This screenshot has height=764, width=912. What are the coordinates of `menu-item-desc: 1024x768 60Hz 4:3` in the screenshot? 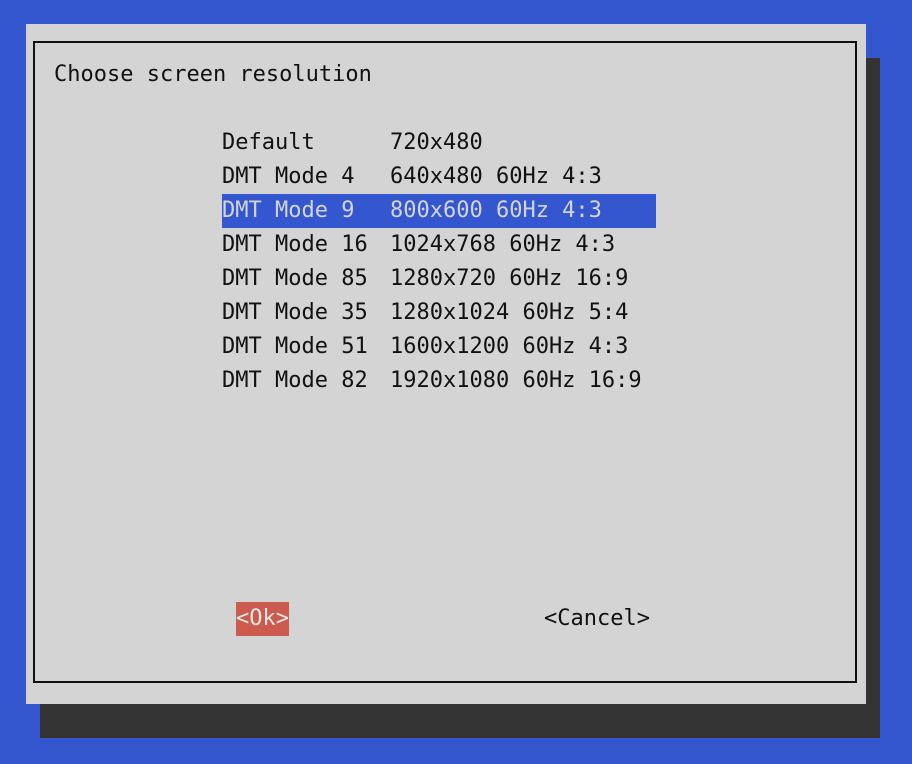 It's located at (503, 244).